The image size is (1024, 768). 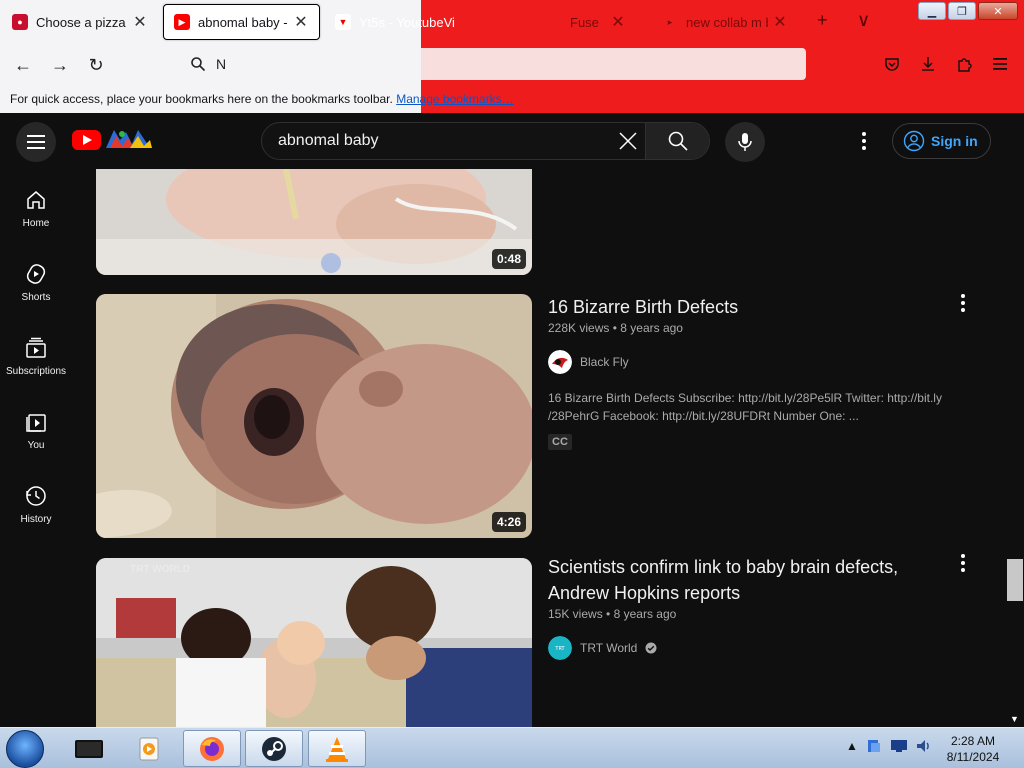 I want to click on extensions-icon, so click(x=964, y=64).